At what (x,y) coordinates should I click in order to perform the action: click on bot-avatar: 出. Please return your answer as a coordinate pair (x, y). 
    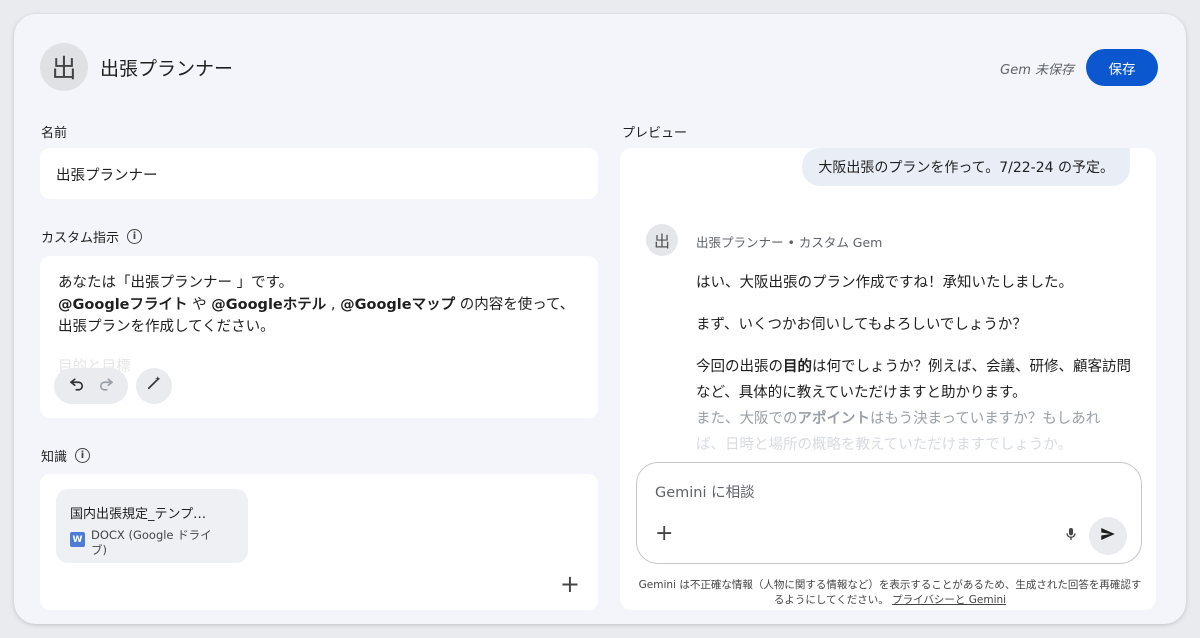
    Looking at the image, I should click on (662, 240).